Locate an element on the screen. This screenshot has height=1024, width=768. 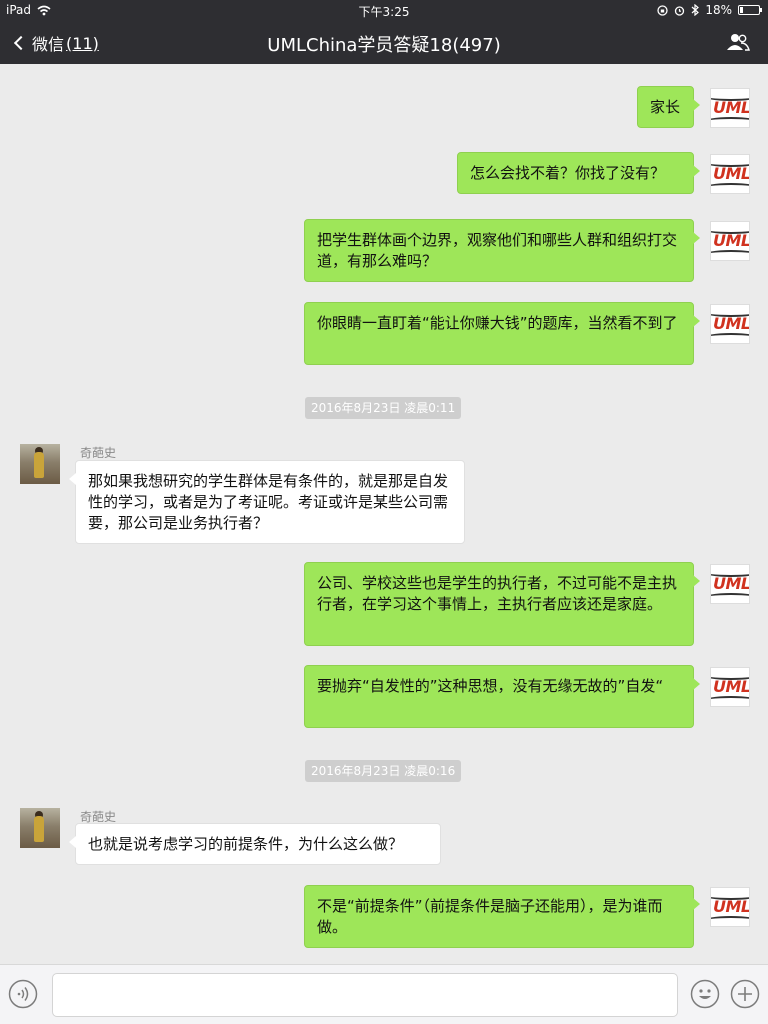
timestamp: 2016年8月23日 凌晨0:11 is located at coordinates (383, 408).